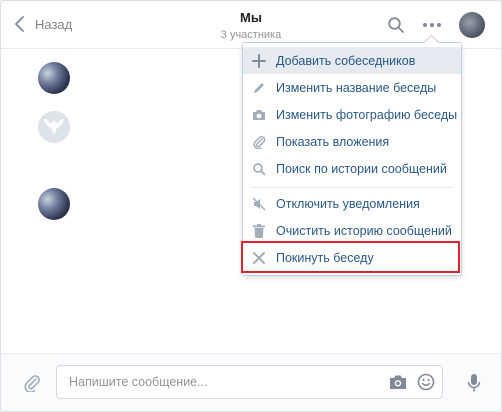 This screenshot has height=412, width=502. Describe the element at coordinates (259, 88) in the screenshot. I see `pencil-icon` at that location.